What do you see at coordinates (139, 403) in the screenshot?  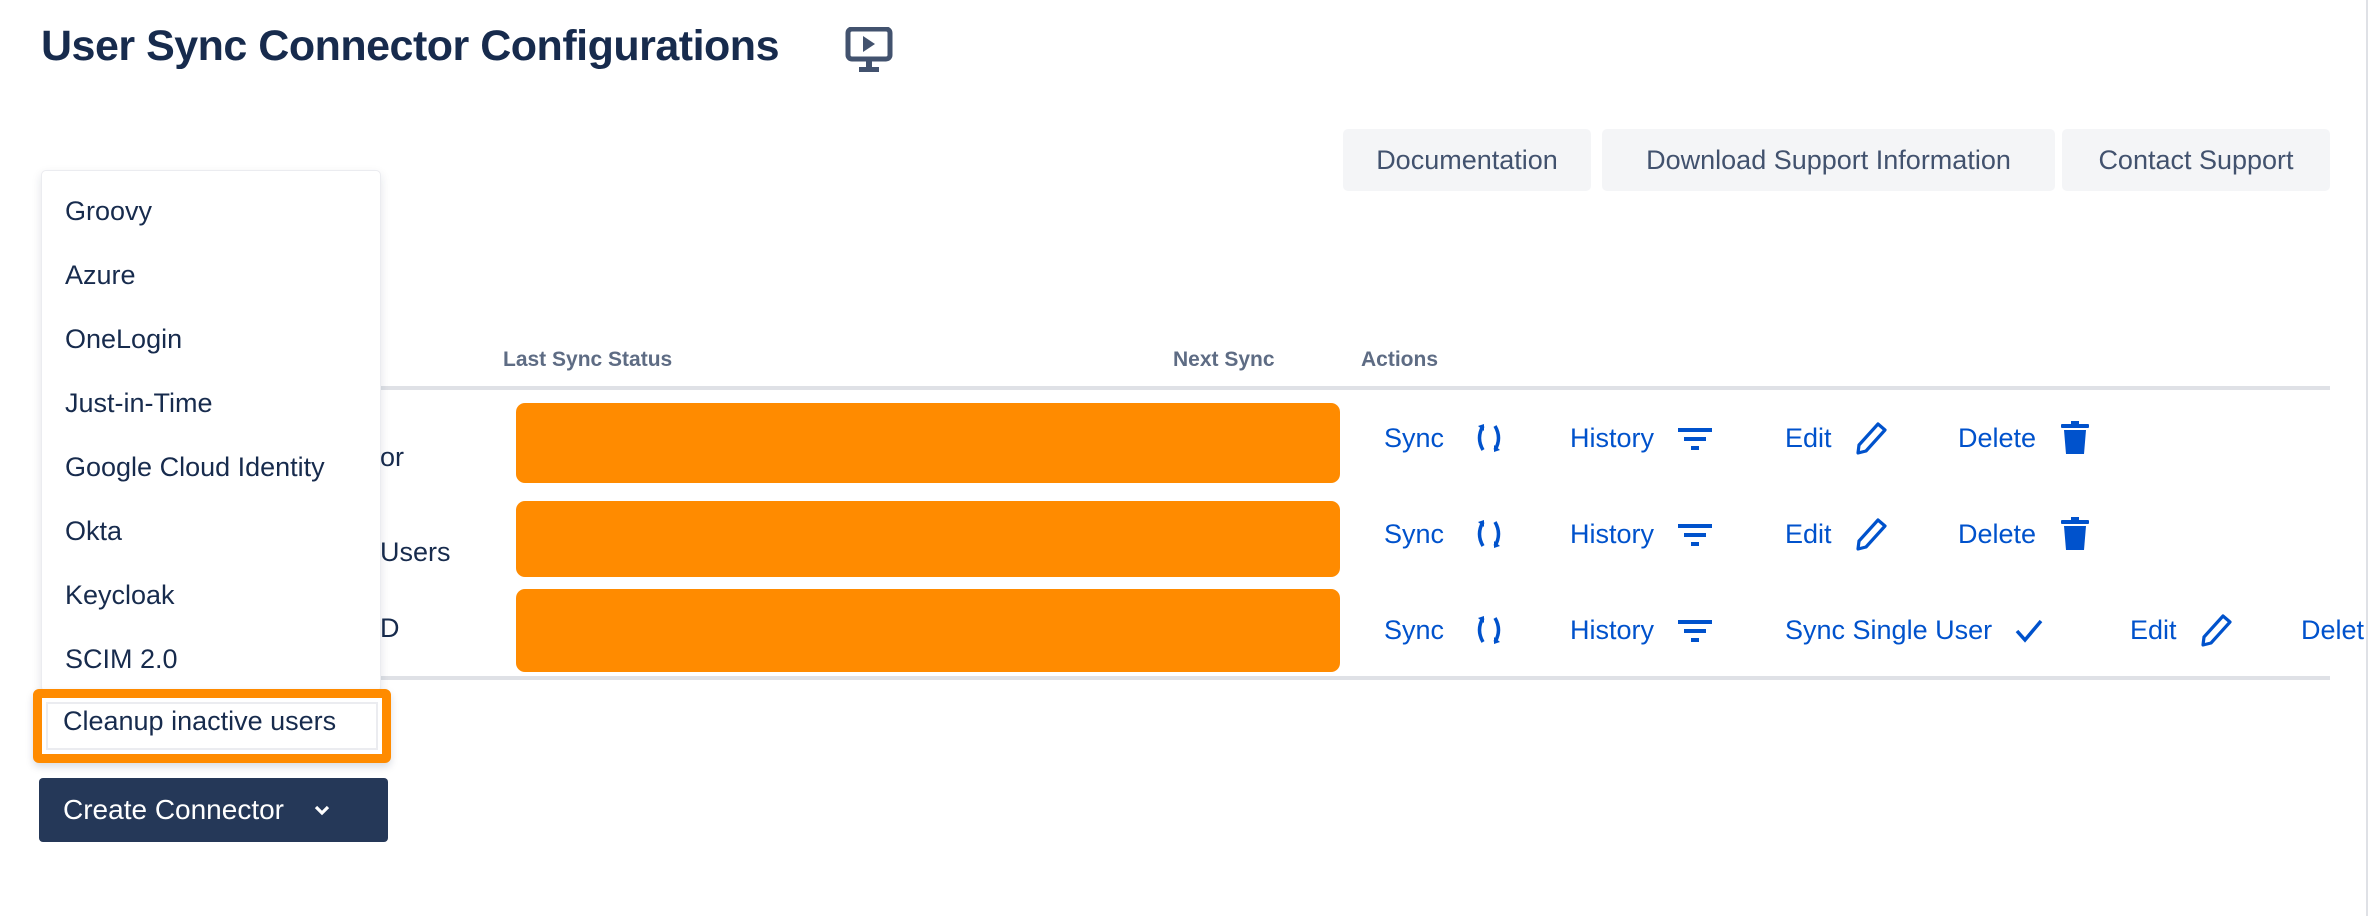 I see `menu-item-just-in-time: Just-in-Time` at bounding box center [139, 403].